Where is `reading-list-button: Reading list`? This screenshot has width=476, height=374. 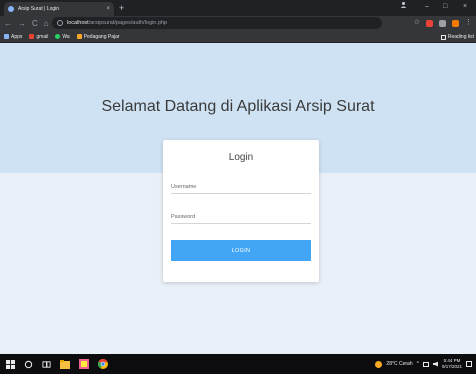
reading-list-button: Reading list is located at coordinates (457, 37).